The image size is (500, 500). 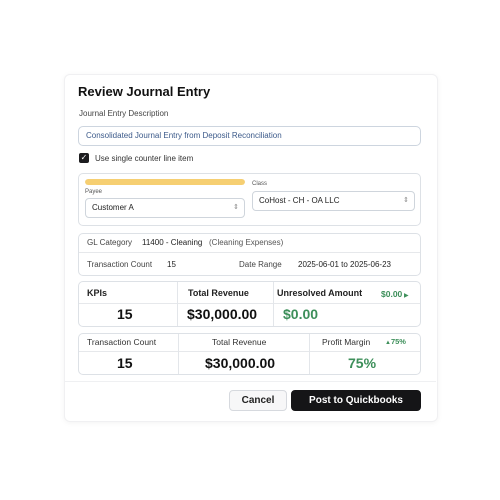 I want to click on payee-progress-fill, so click(x=165, y=182).